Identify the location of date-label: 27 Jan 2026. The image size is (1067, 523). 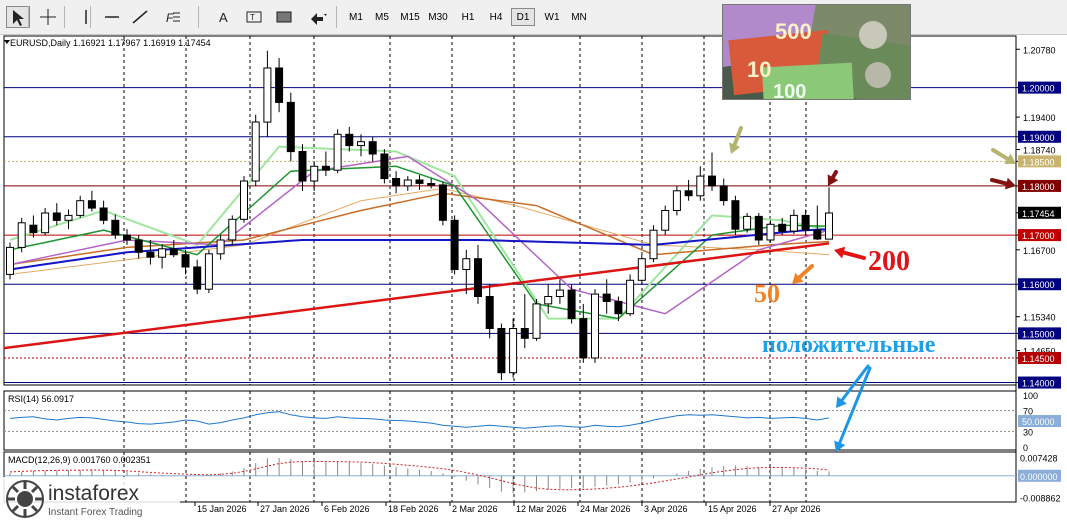
(285, 509).